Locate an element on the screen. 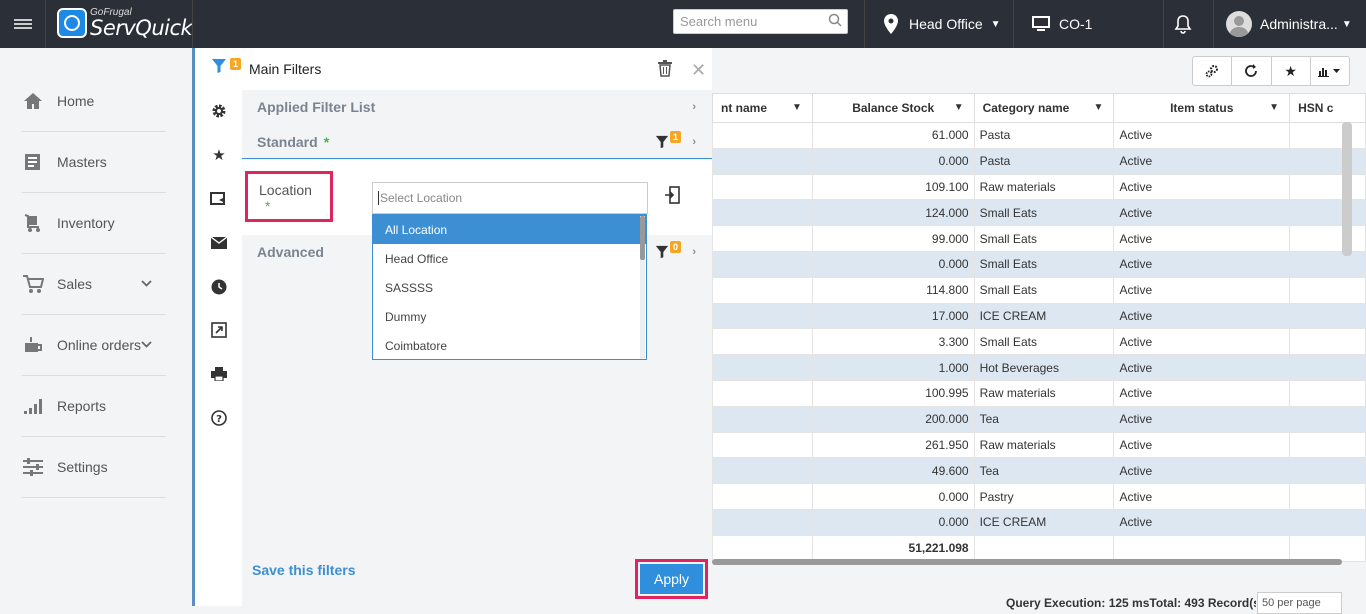 The height and width of the screenshot is (614, 1366). chart-dropdown-icon is located at coordinates (1330, 71).